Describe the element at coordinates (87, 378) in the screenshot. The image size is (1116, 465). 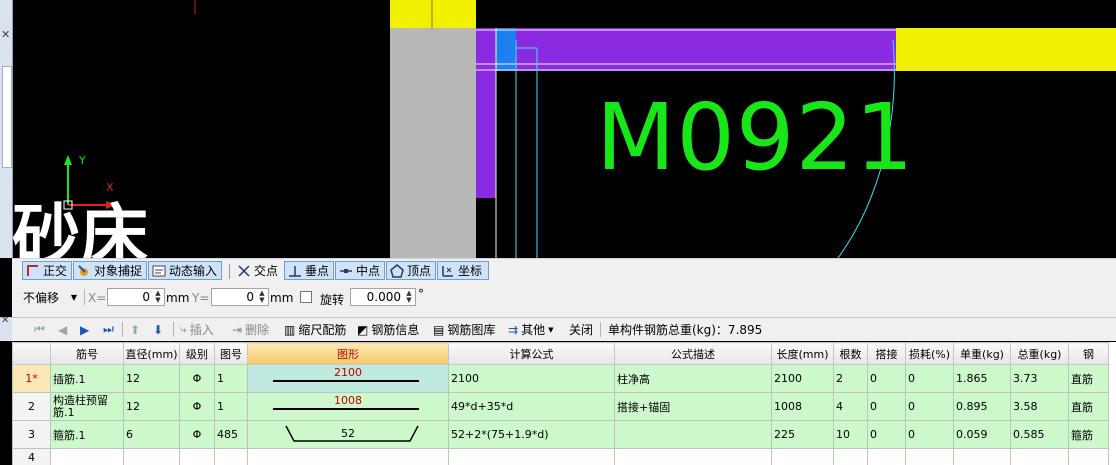
I see `cell-name: 插筋.1` at that location.